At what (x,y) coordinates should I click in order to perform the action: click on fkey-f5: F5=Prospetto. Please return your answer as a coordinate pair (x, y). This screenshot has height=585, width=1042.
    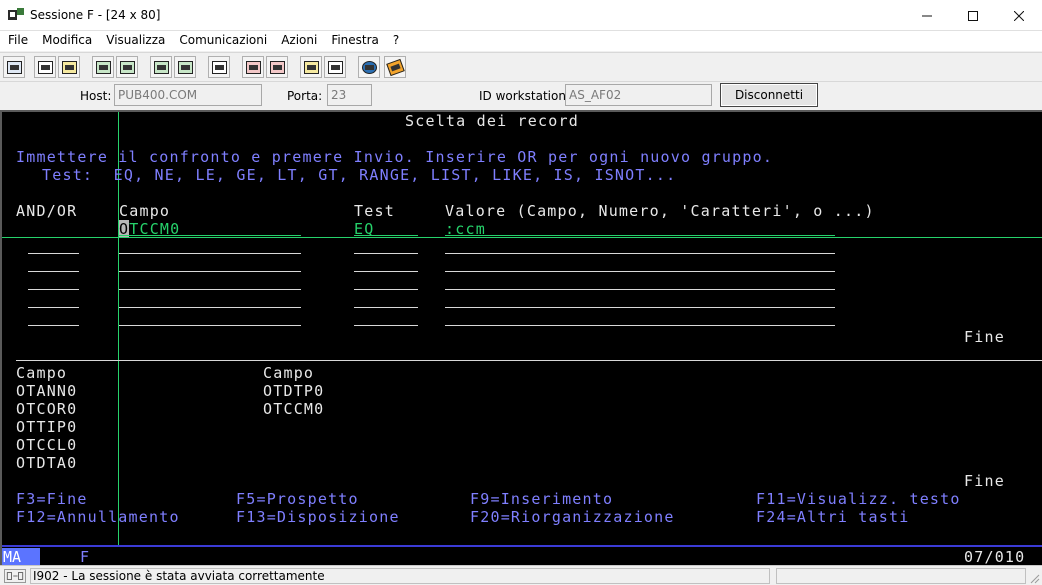
    Looking at the image, I should click on (297, 499).